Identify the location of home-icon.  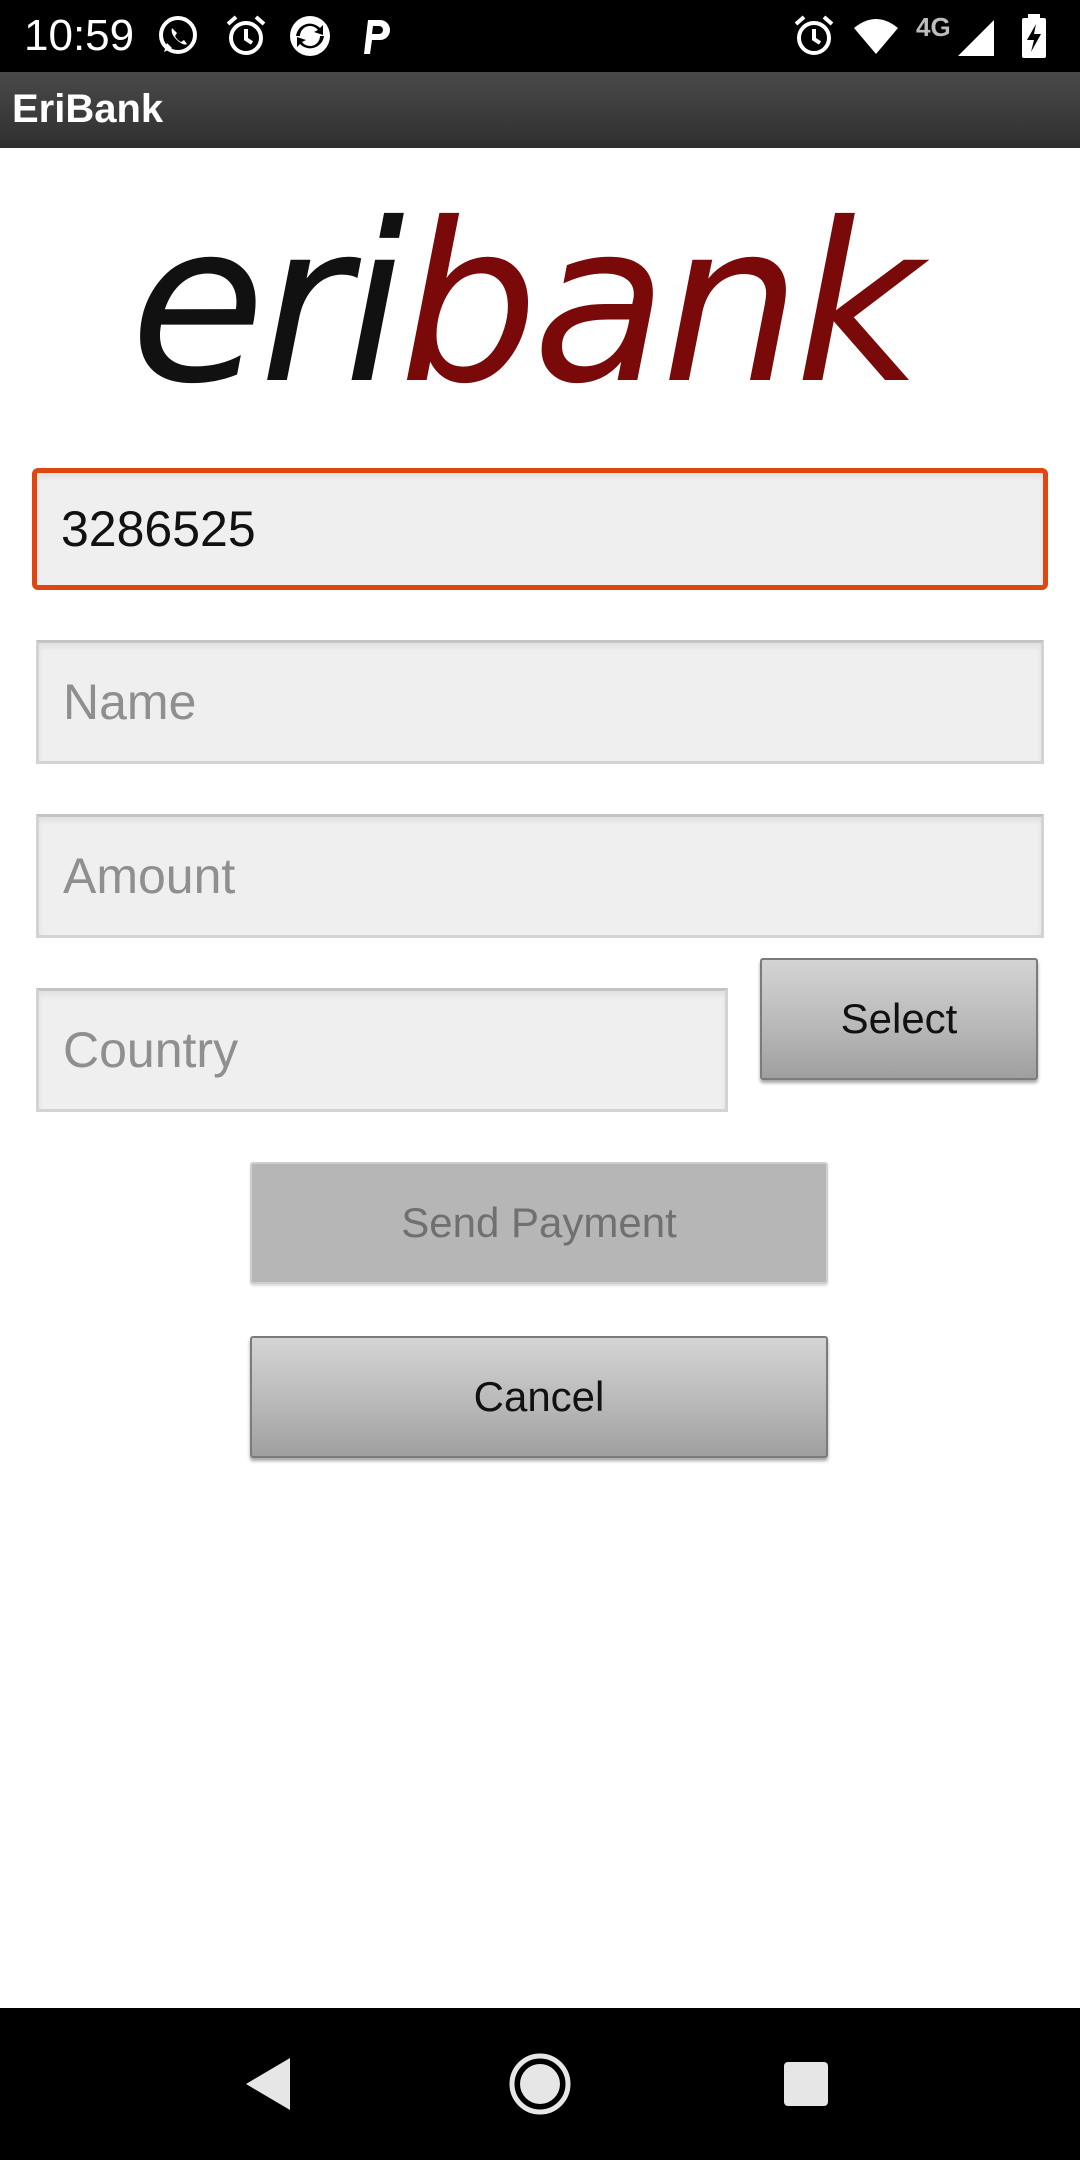
(540, 2084).